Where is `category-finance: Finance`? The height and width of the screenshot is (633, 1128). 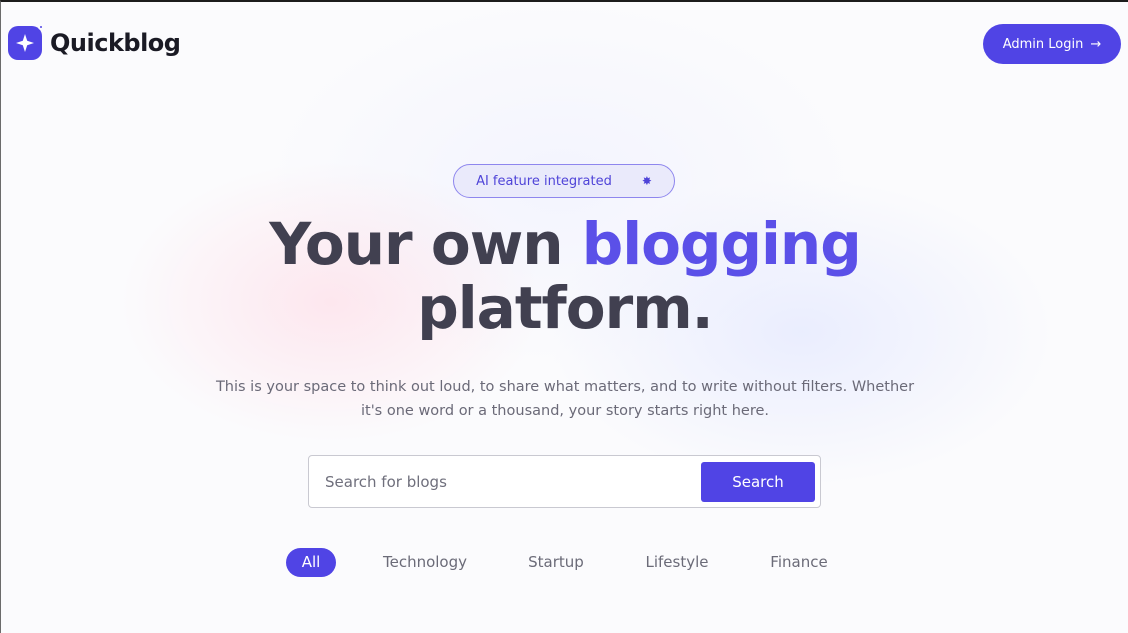 category-finance: Finance is located at coordinates (799, 562).